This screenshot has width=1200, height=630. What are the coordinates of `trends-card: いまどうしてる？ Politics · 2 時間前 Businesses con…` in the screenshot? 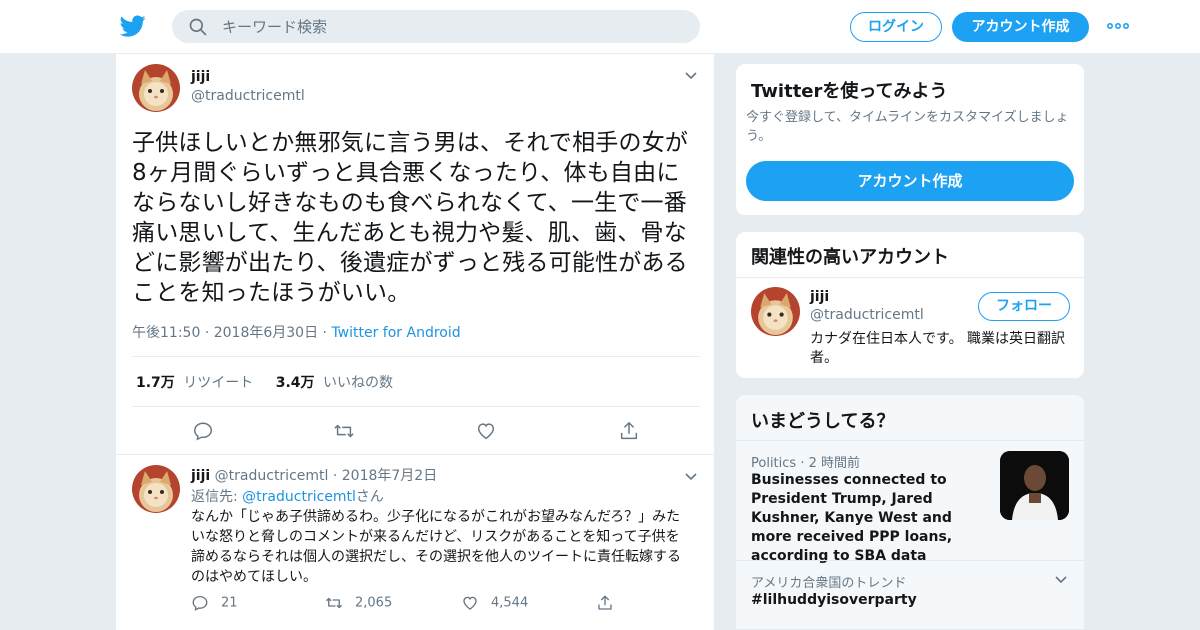 It's located at (910, 512).